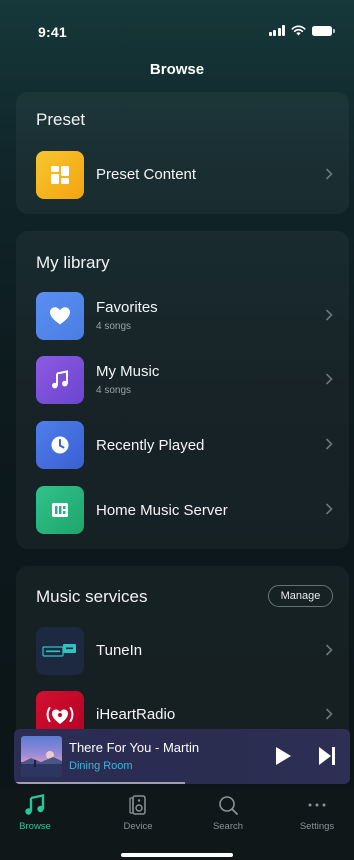 This screenshot has width=354, height=860. I want to click on row-title: Home Music Server, so click(162, 510).